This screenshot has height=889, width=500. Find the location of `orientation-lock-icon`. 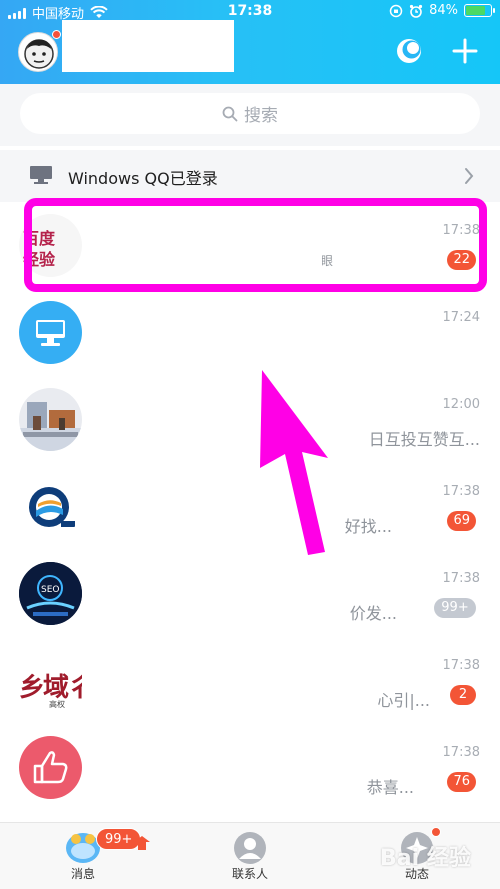

orientation-lock-icon is located at coordinates (396, 10).